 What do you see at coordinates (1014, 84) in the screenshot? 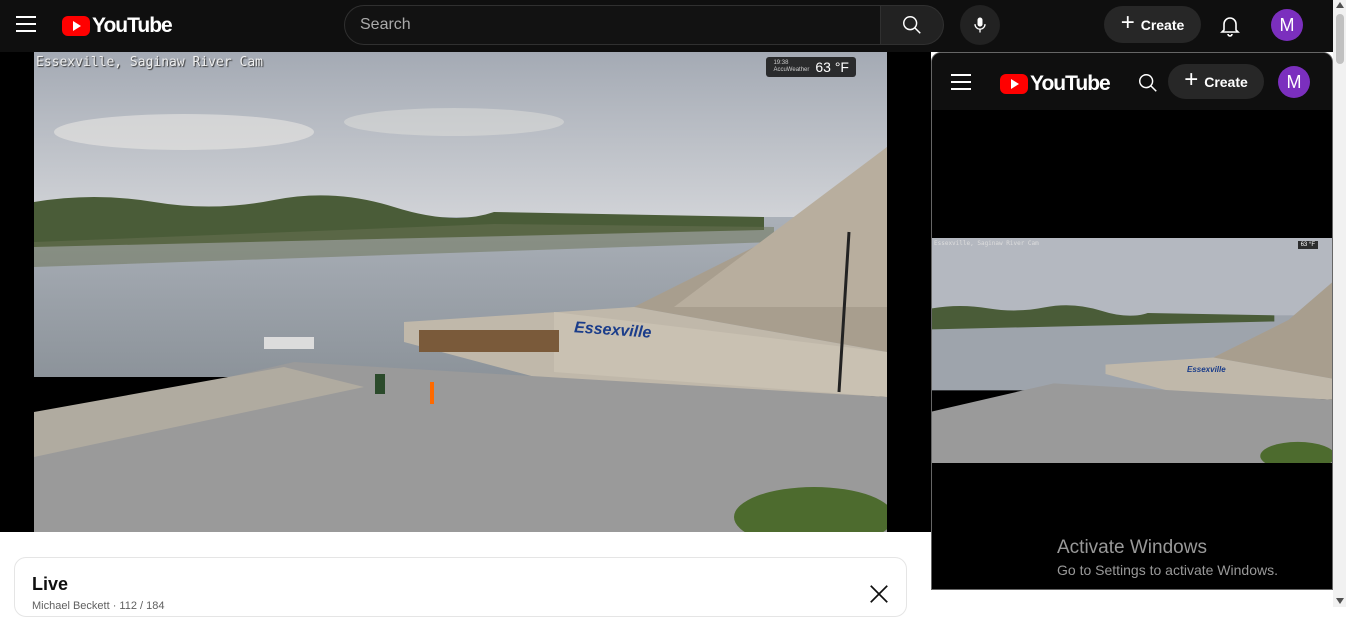
I see `mini-youtube-play-icon` at bounding box center [1014, 84].